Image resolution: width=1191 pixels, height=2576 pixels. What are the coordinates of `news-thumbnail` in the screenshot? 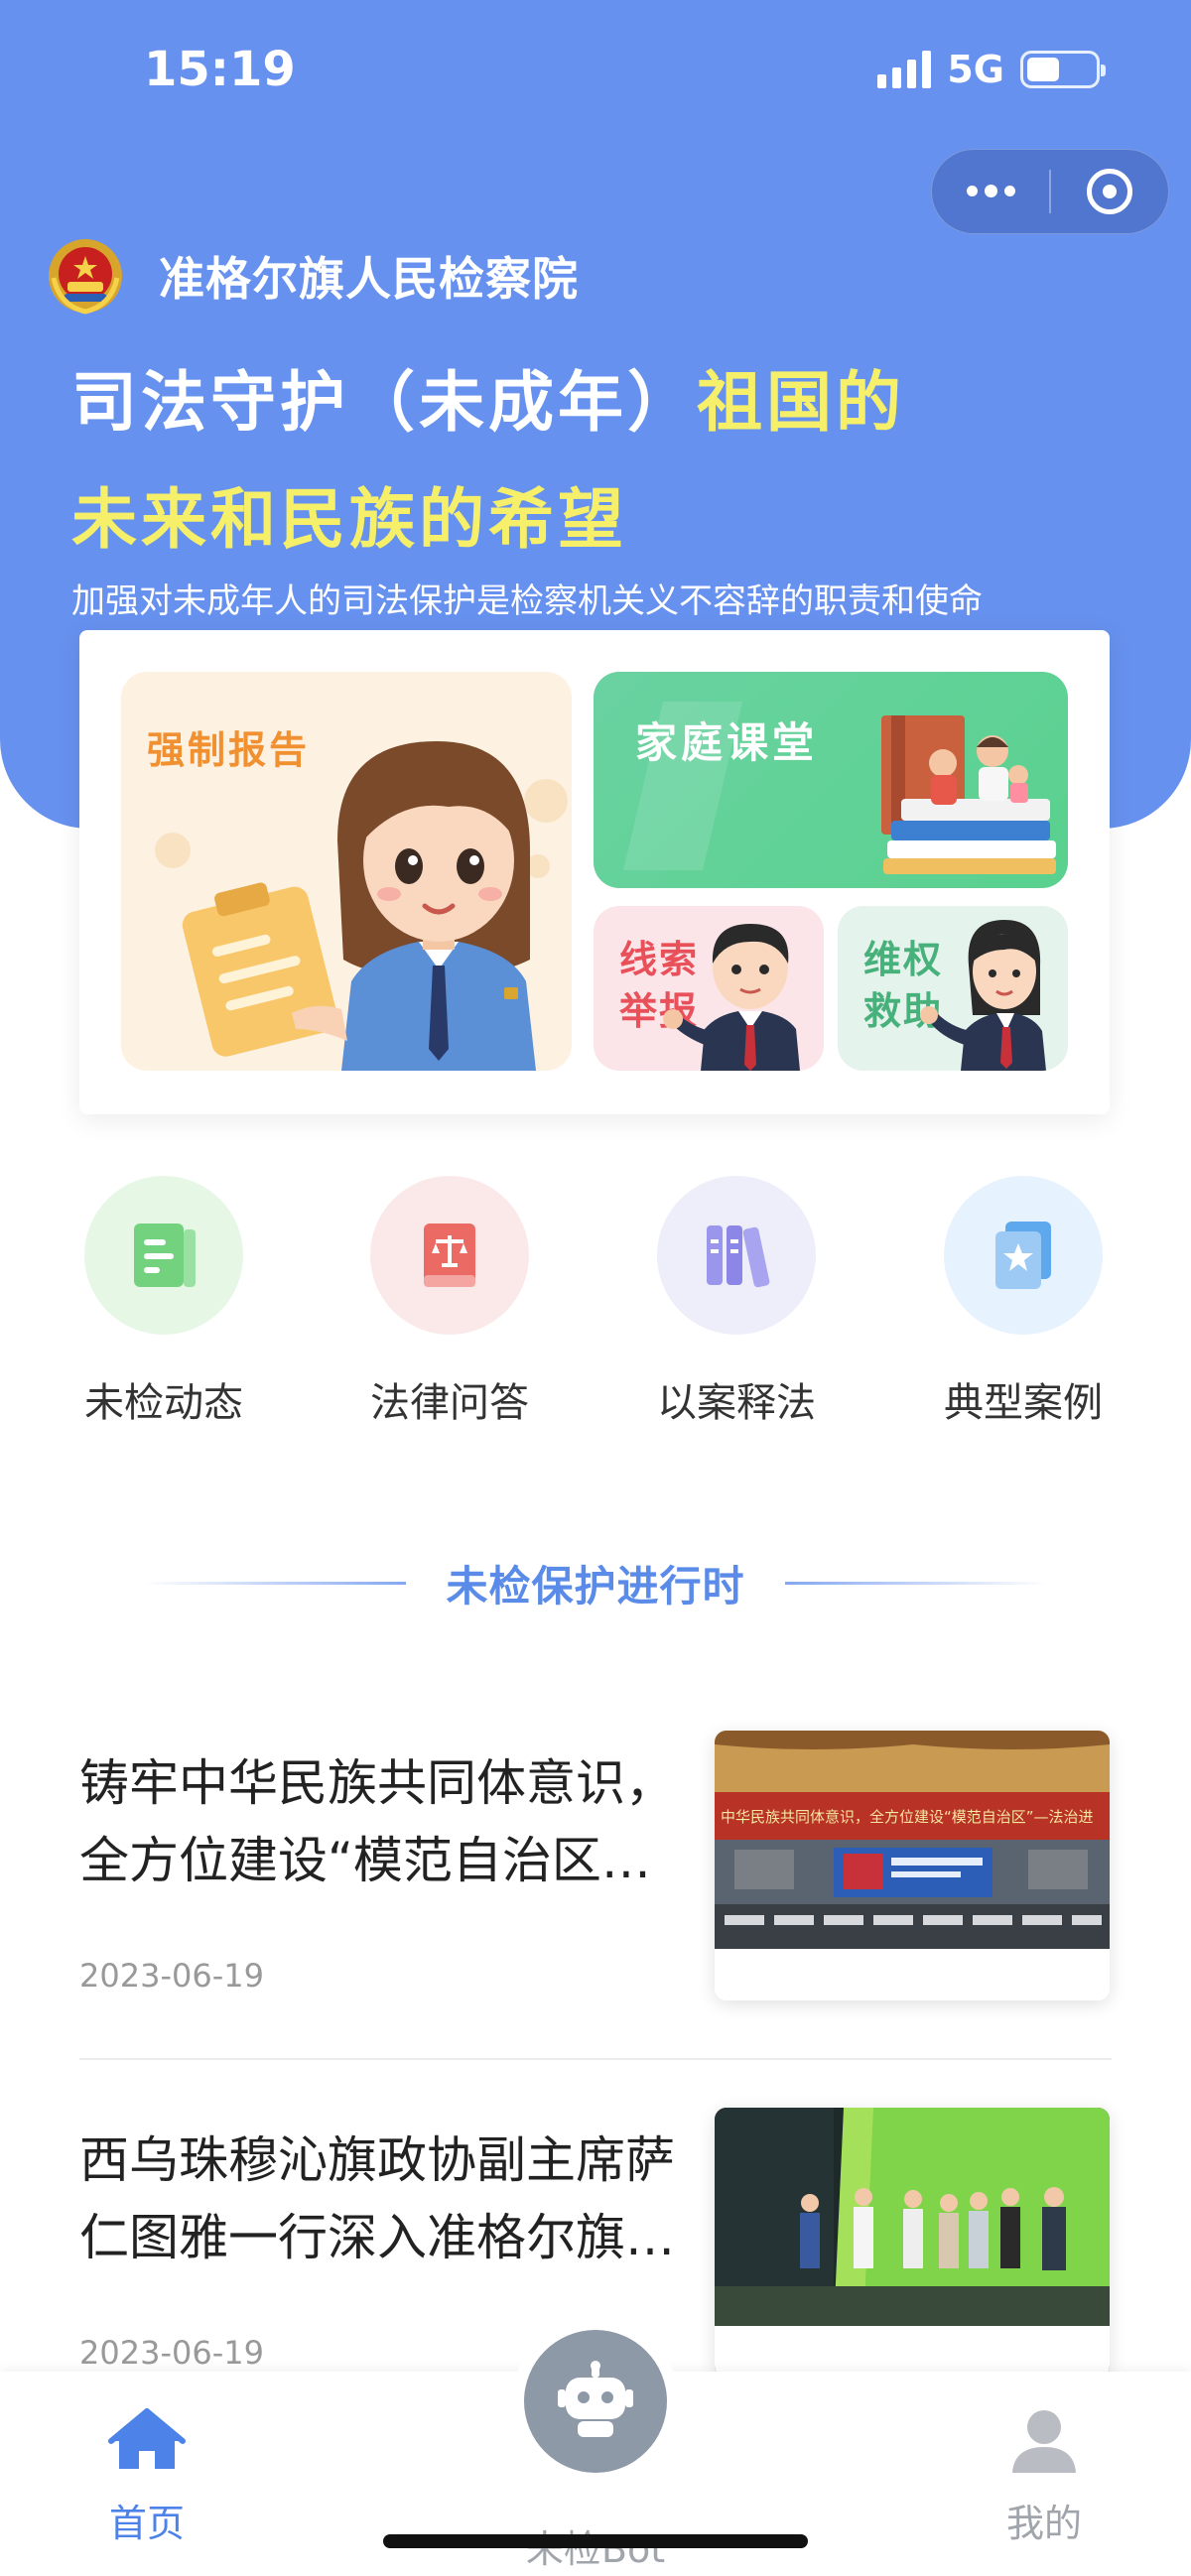 It's located at (913, 2243).